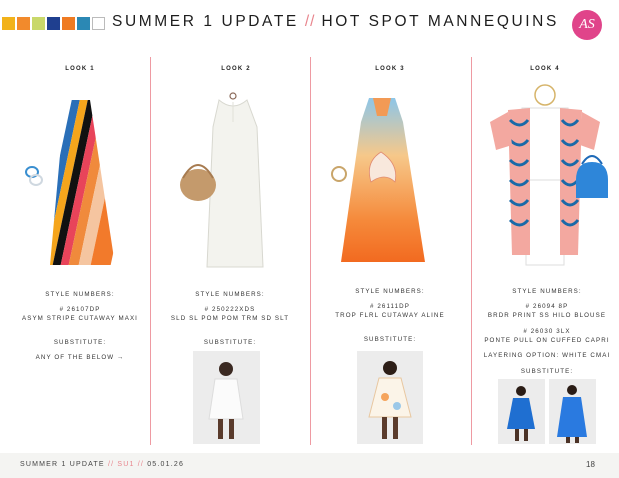 The image size is (619, 478). What do you see at coordinates (547, 340) in the screenshot?
I see `look-4-style-desc-2: PONTE PULL ON CUFFED CAPRI` at bounding box center [547, 340].